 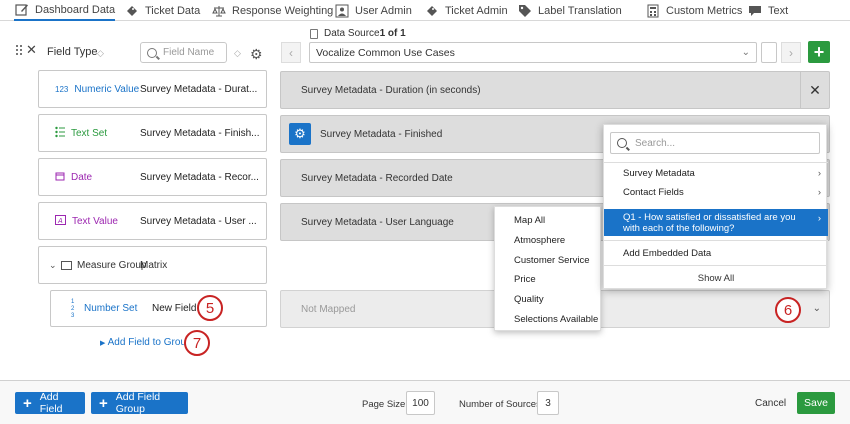 What do you see at coordinates (529, 299) in the screenshot?
I see `submenu-item: Quality` at bounding box center [529, 299].